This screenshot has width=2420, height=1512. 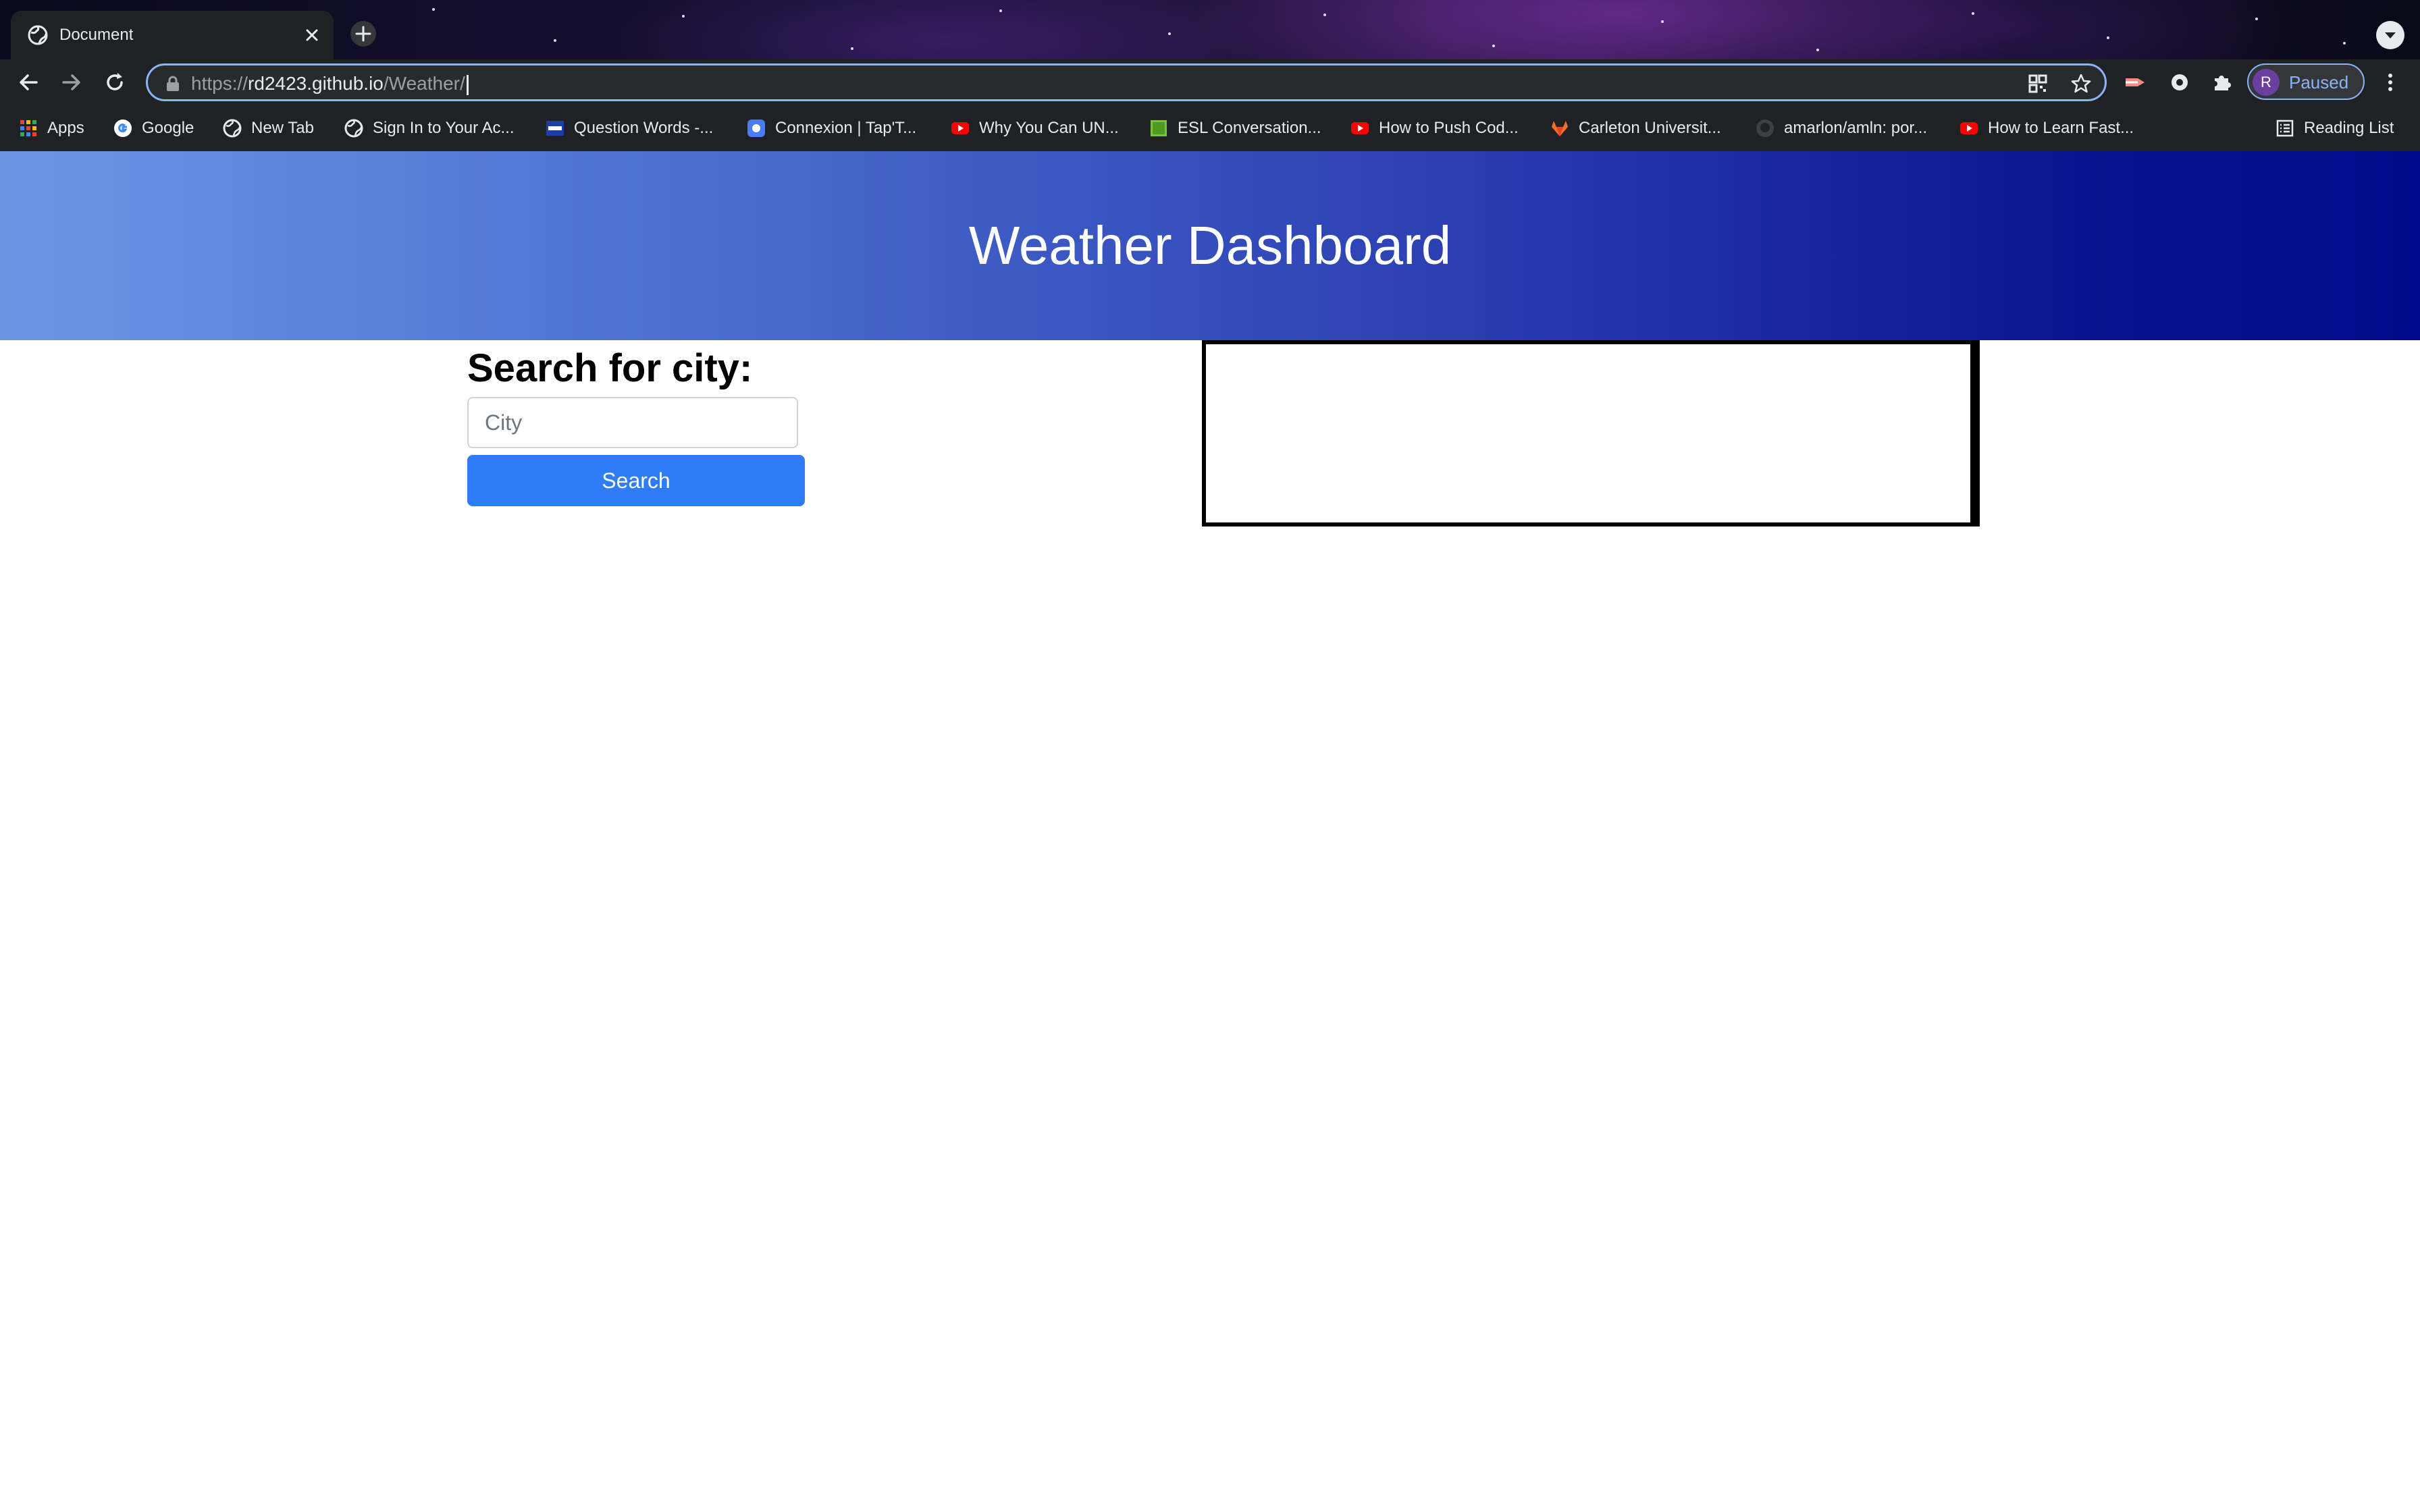 I want to click on current-weather-panel, so click(x=1591, y=433).